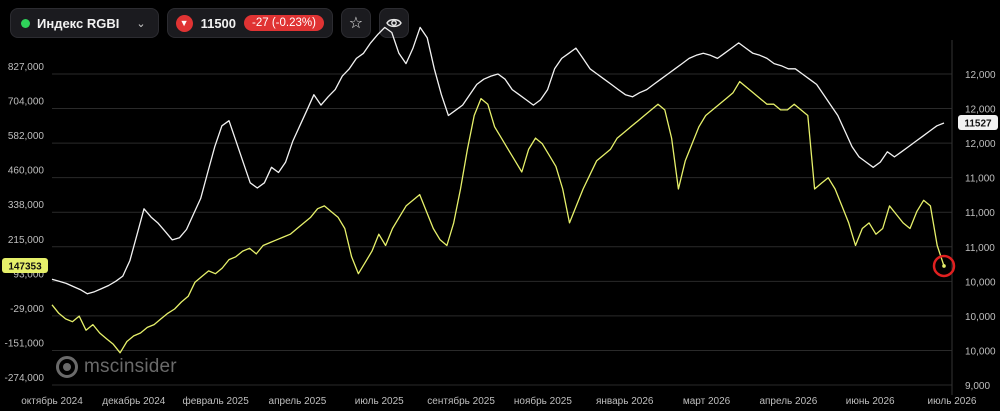  Describe the element at coordinates (26, 205) in the screenshot. I see `left-tick-label: 338,000` at that location.